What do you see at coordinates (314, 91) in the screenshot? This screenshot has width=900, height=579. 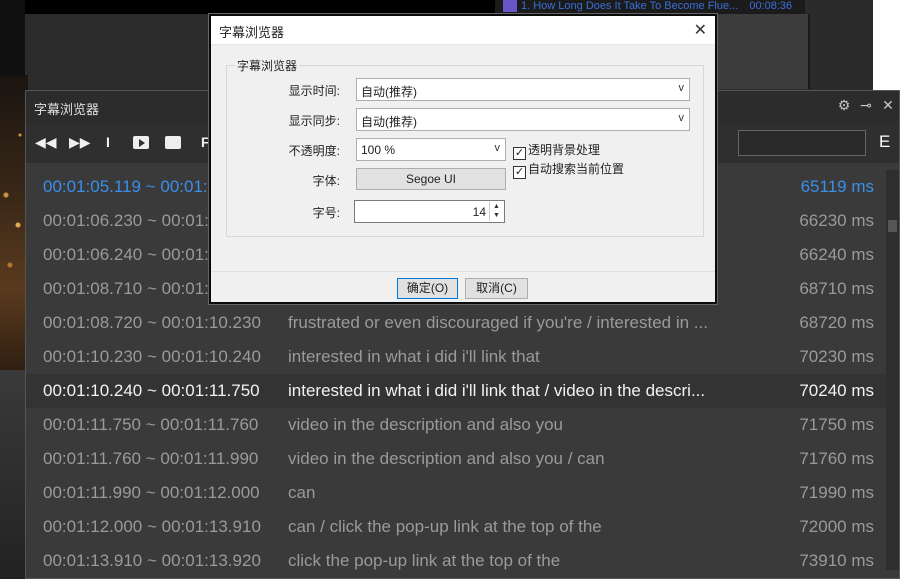 I see `display-time-label: 显示时间:` at bounding box center [314, 91].